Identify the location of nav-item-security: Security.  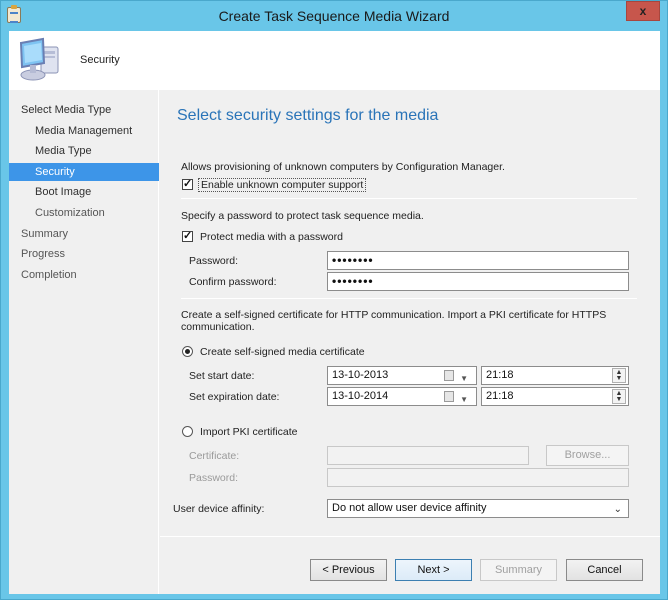
(84, 172).